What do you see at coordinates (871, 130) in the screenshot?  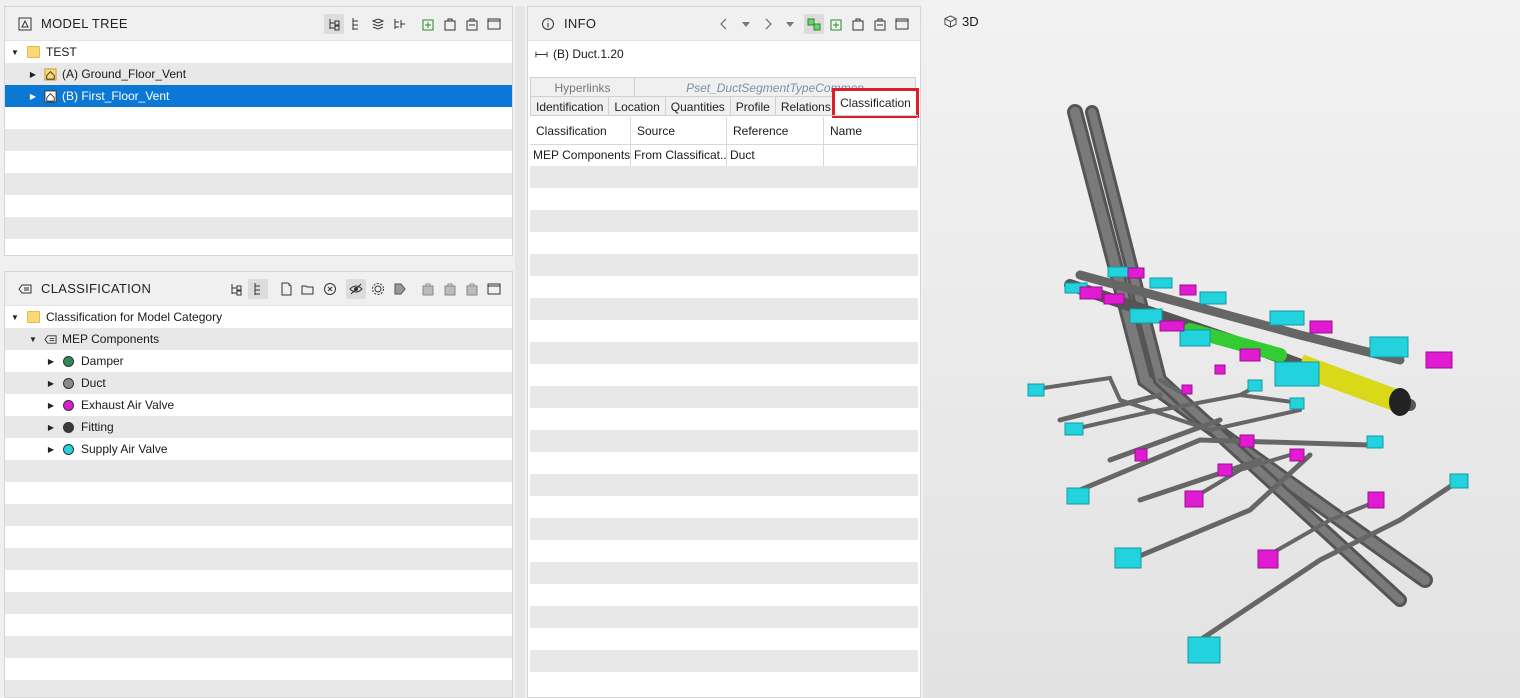 I see `column-header-name: Name` at bounding box center [871, 130].